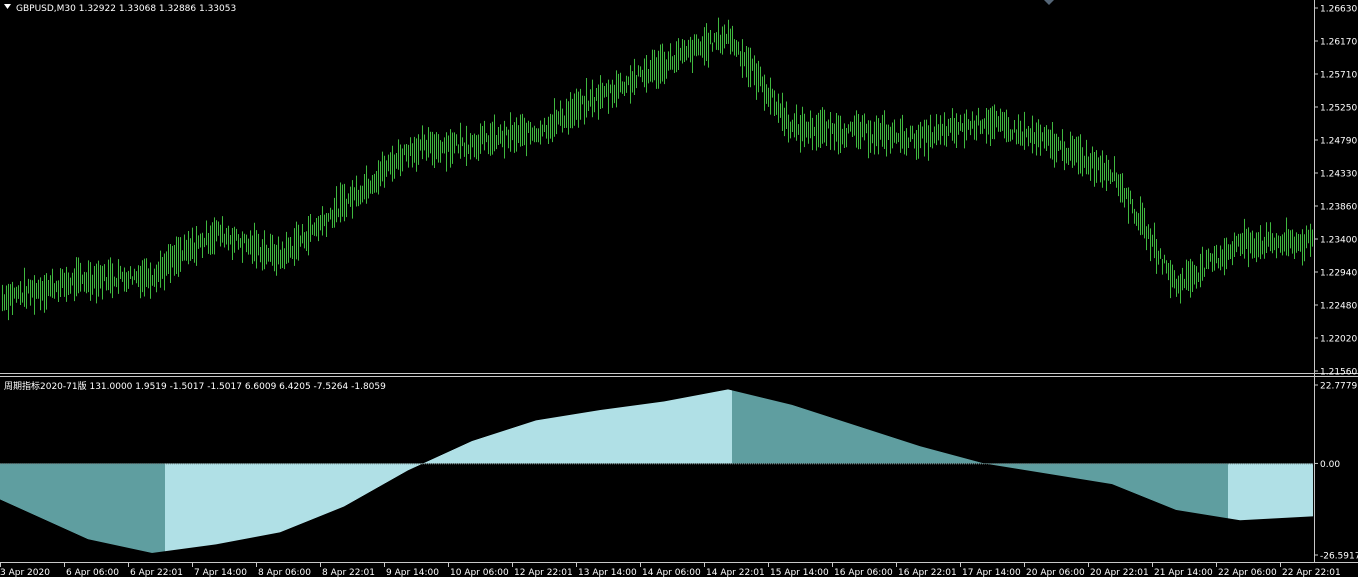 This screenshot has height=577, width=1358. What do you see at coordinates (25, 572) in the screenshot?
I see `time-tick-label: 3 Apr 2020` at bounding box center [25, 572].